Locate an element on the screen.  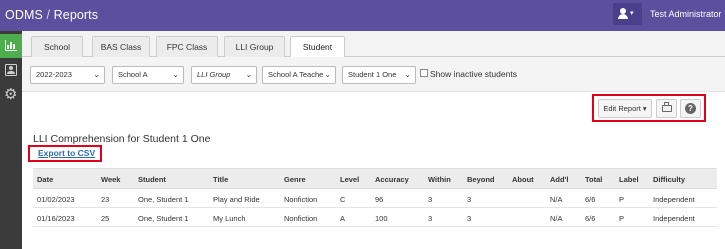
tab-bas-class: BAS Class is located at coordinates (121, 46).